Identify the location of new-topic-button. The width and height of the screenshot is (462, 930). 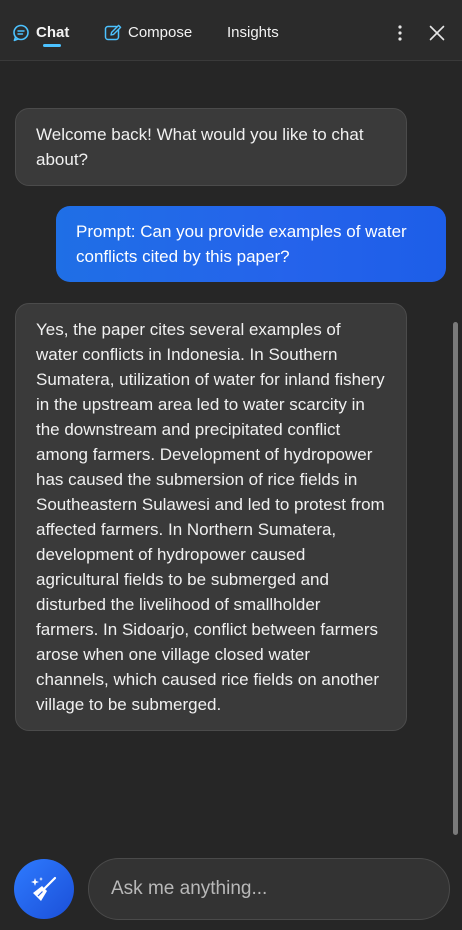
(44, 889).